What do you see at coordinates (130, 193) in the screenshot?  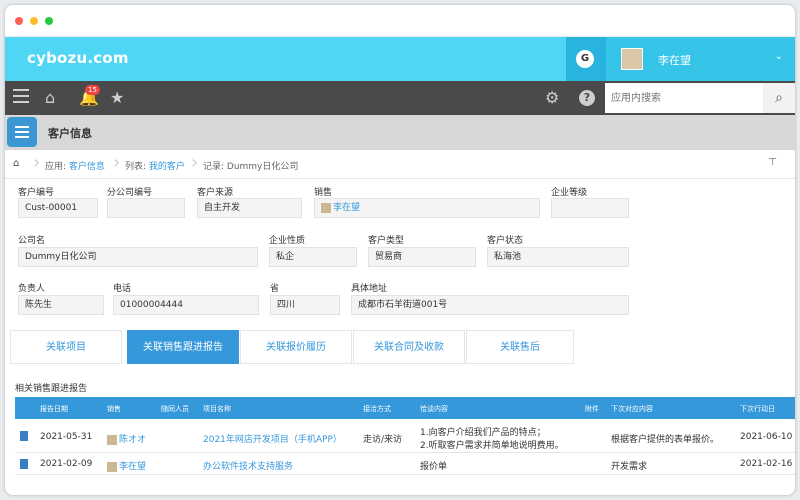 I see `field-label-branch-id: 分公司编号` at bounding box center [130, 193].